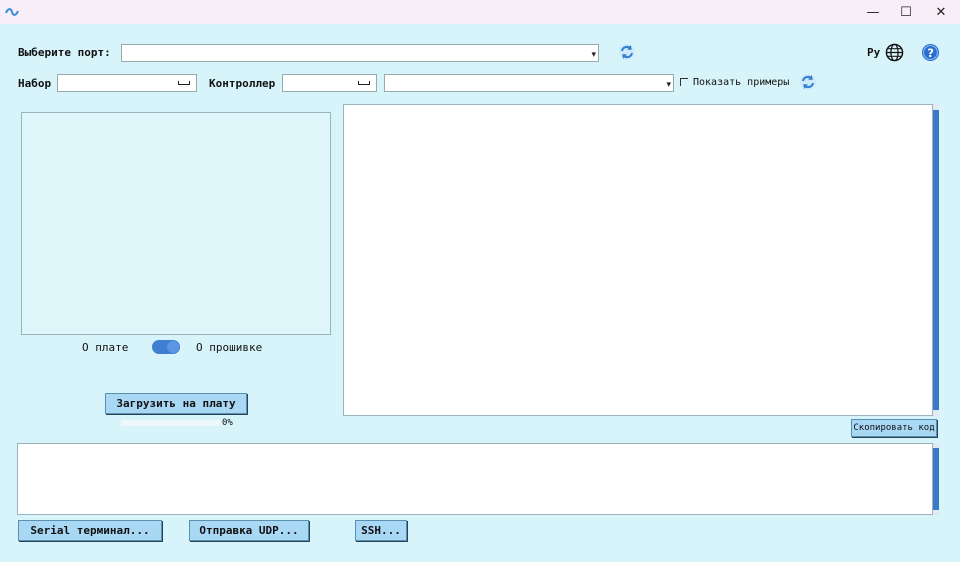  What do you see at coordinates (684, 82) in the screenshot?
I see `show-examples-checkbox` at bounding box center [684, 82].